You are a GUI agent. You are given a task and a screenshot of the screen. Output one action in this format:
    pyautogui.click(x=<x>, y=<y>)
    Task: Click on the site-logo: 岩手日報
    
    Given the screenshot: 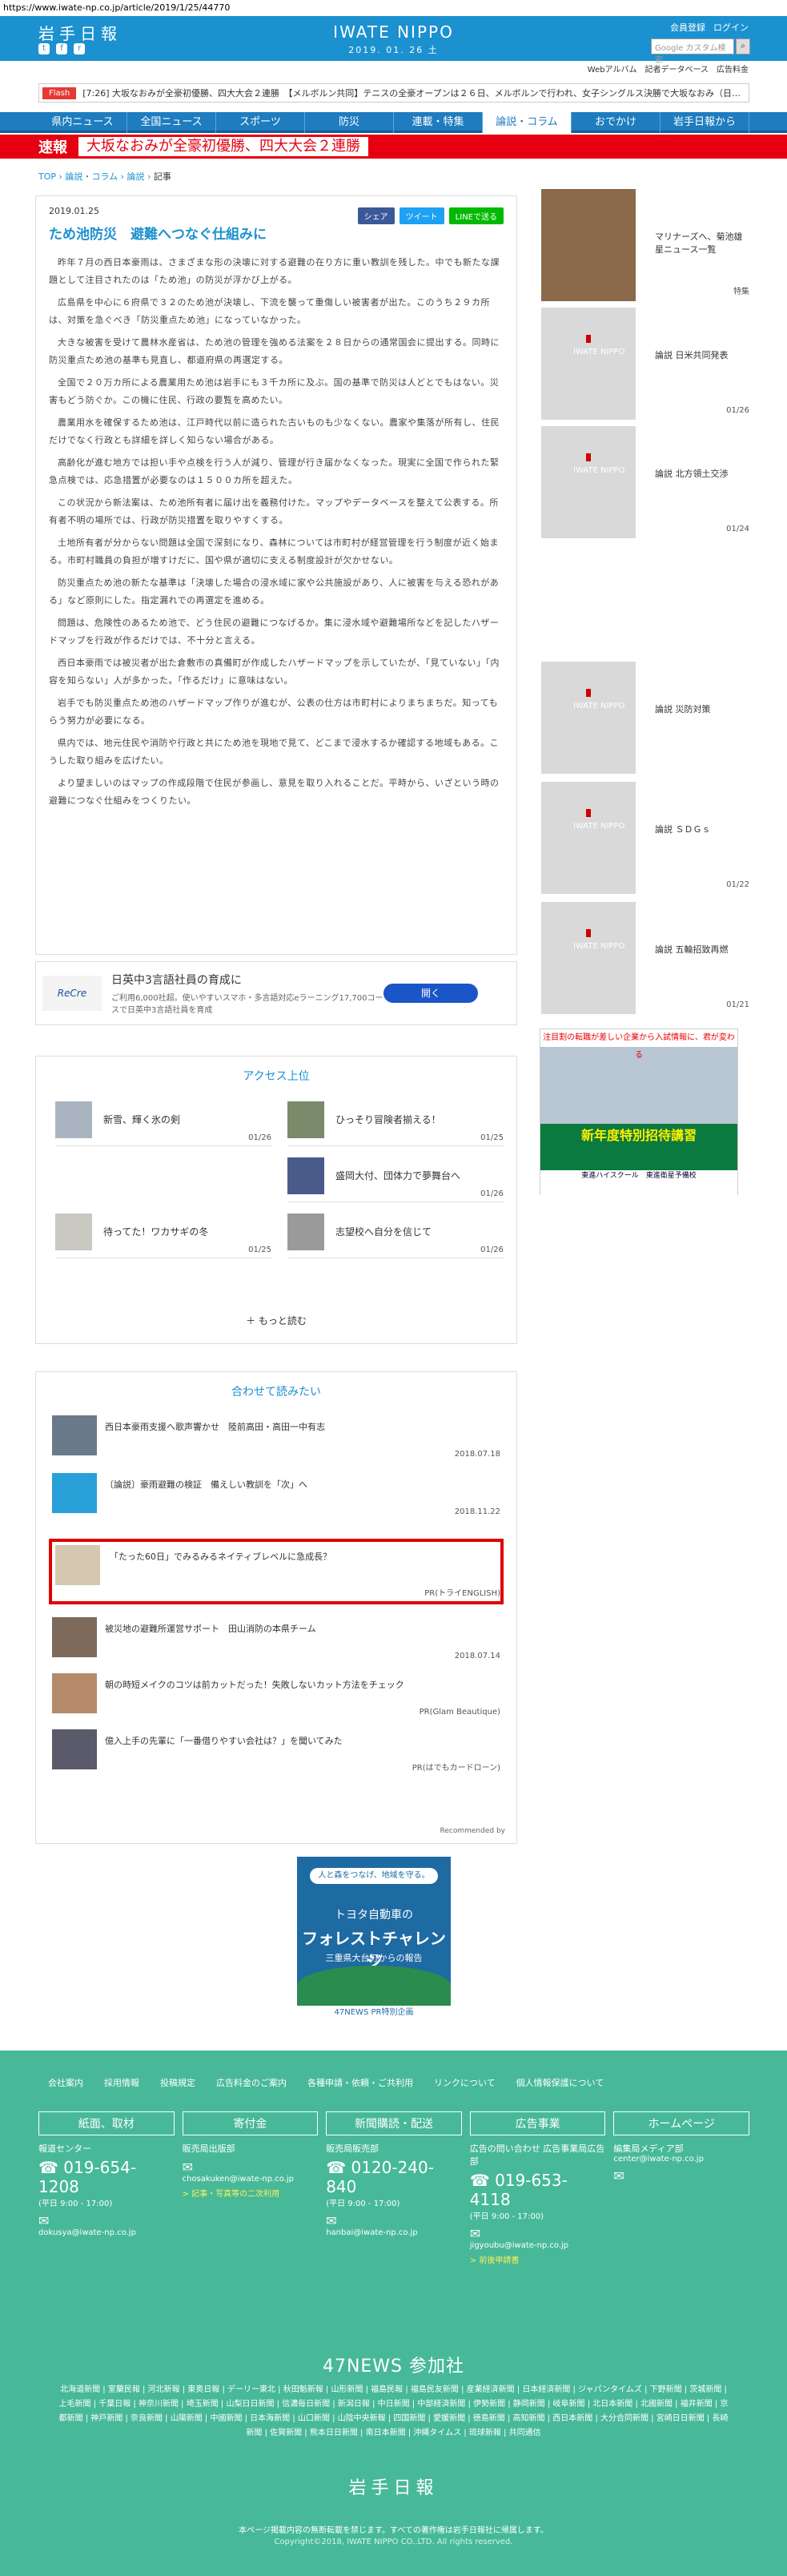 What is the action you would take?
    pyautogui.click(x=80, y=32)
    